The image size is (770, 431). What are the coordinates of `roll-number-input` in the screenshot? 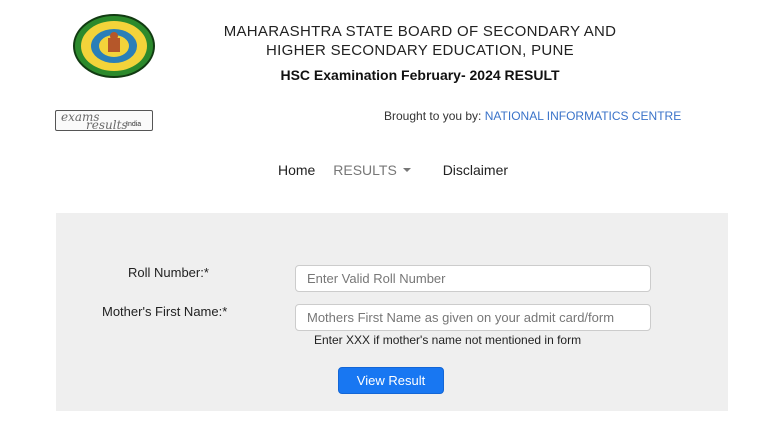 It's located at (473, 278).